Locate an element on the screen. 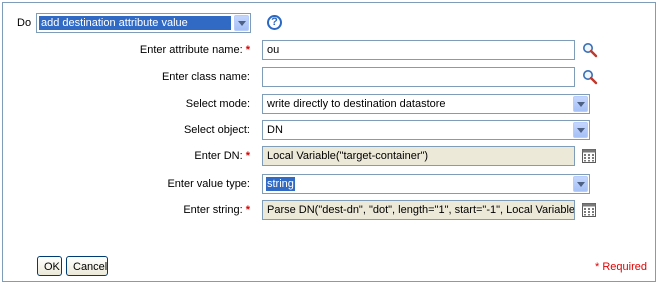 The height and width of the screenshot is (285, 659). object-label: Select object: is located at coordinates (216, 130).